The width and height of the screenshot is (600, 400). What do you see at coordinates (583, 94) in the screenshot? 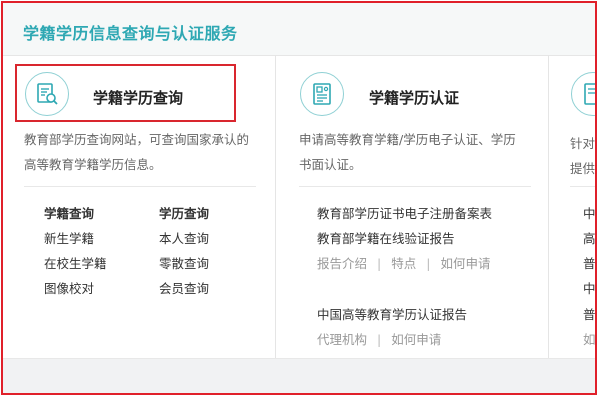
I see `document-icon` at bounding box center [583, 94].